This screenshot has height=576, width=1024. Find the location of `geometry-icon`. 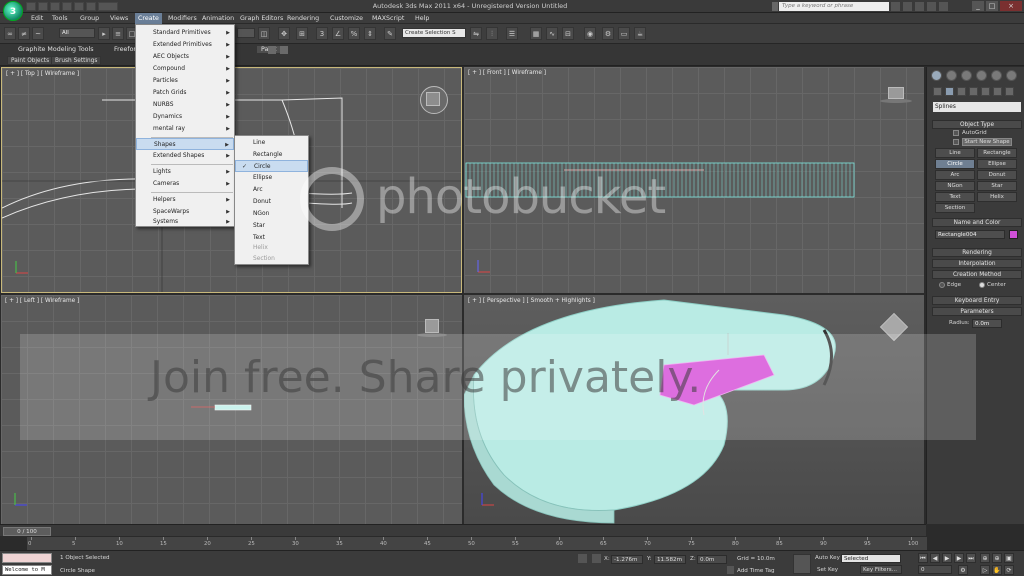

geometry-icon is located at coordinates (937, 91).